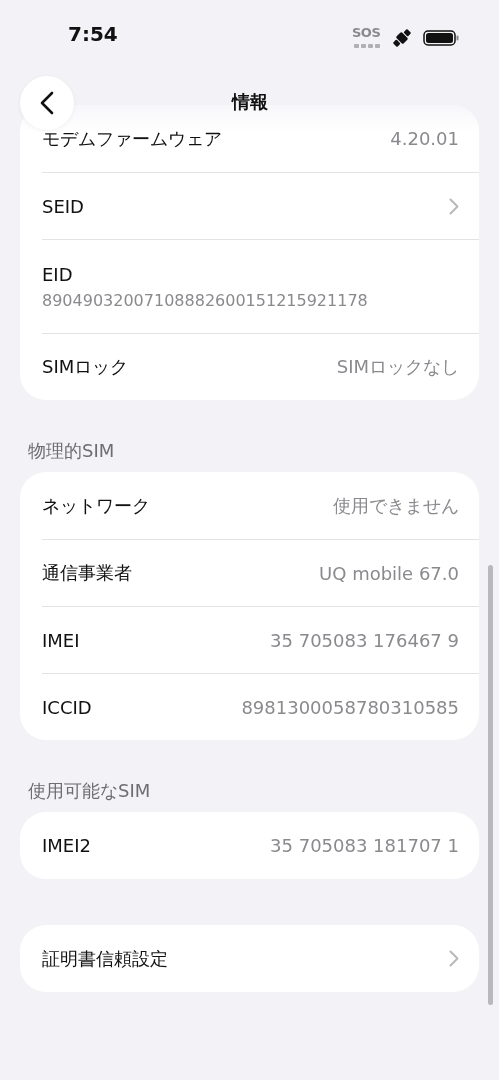  I want to click on row-value: 8981300058780310585, so click(350, 707).